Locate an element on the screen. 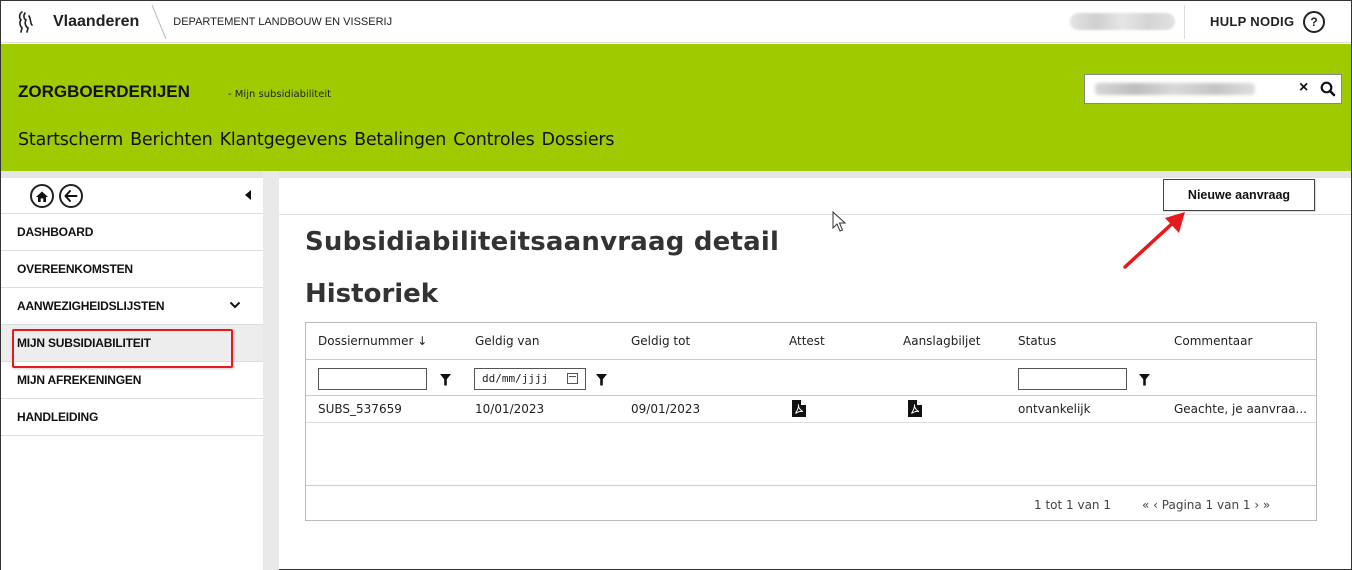 The height and width of the screenshot is (570, 1352). clear-search-icon: × is located at coordinates (1303, 88).